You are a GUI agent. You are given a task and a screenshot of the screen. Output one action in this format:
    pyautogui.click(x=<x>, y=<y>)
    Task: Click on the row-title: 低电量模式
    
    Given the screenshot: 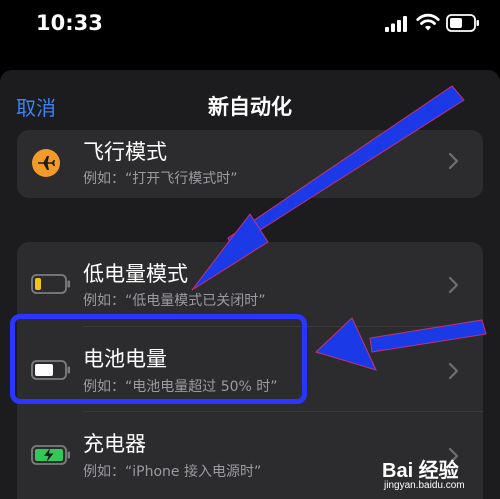 What is the action you would take?
    pyautogui.click(x=135, y=274)
    